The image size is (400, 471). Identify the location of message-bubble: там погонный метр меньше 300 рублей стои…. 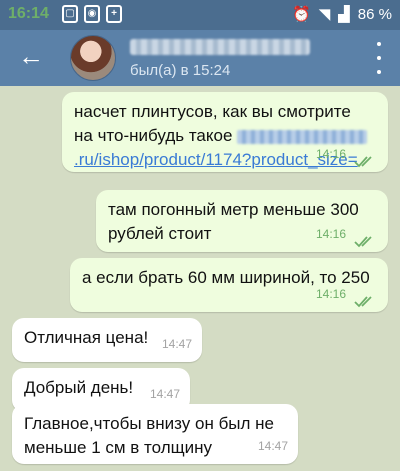
(242, 221).